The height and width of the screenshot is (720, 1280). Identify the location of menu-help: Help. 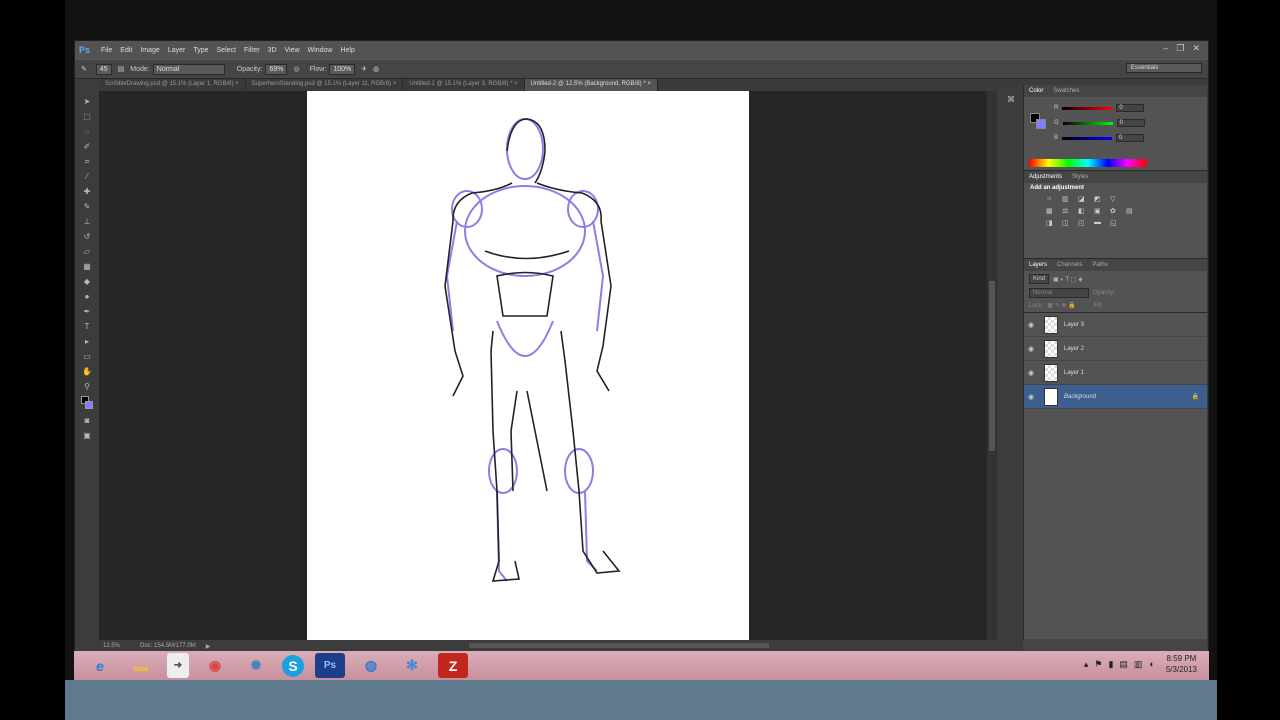
(347, 50).